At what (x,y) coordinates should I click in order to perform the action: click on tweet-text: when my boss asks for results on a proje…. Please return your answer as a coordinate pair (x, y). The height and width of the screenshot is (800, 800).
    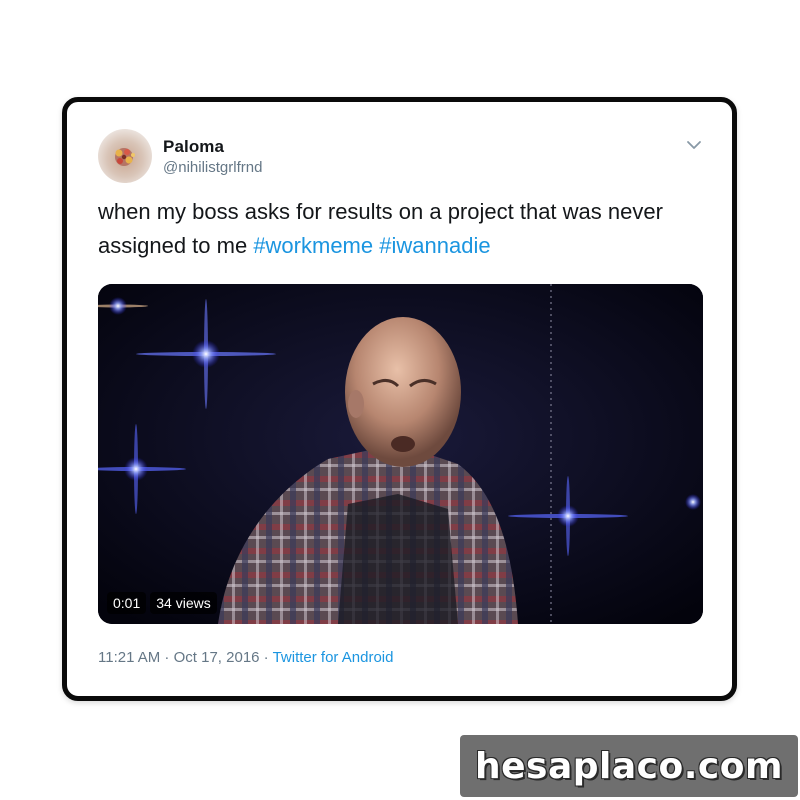
    Looking at the image, I should click on (408, 229).